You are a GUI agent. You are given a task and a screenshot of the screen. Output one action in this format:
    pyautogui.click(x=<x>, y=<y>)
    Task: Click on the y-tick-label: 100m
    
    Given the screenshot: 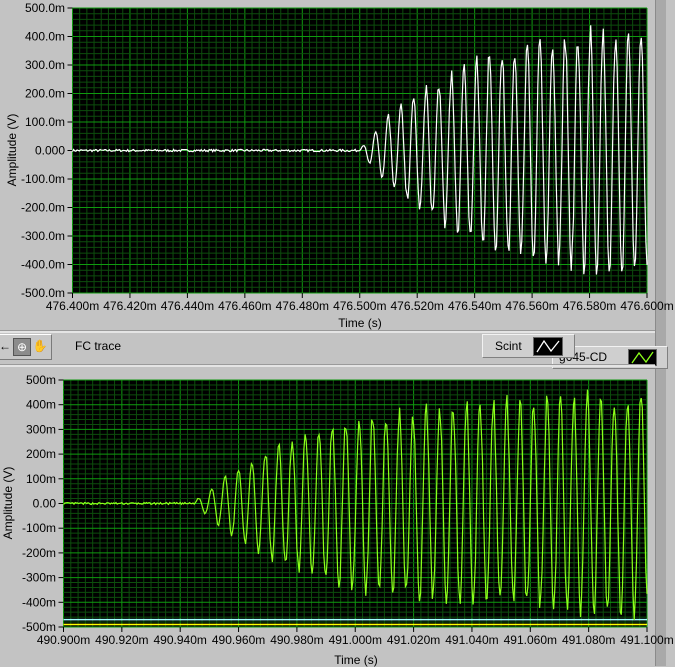 What is the action you would take?
    pyautogui.click(x=41, y=479)
    